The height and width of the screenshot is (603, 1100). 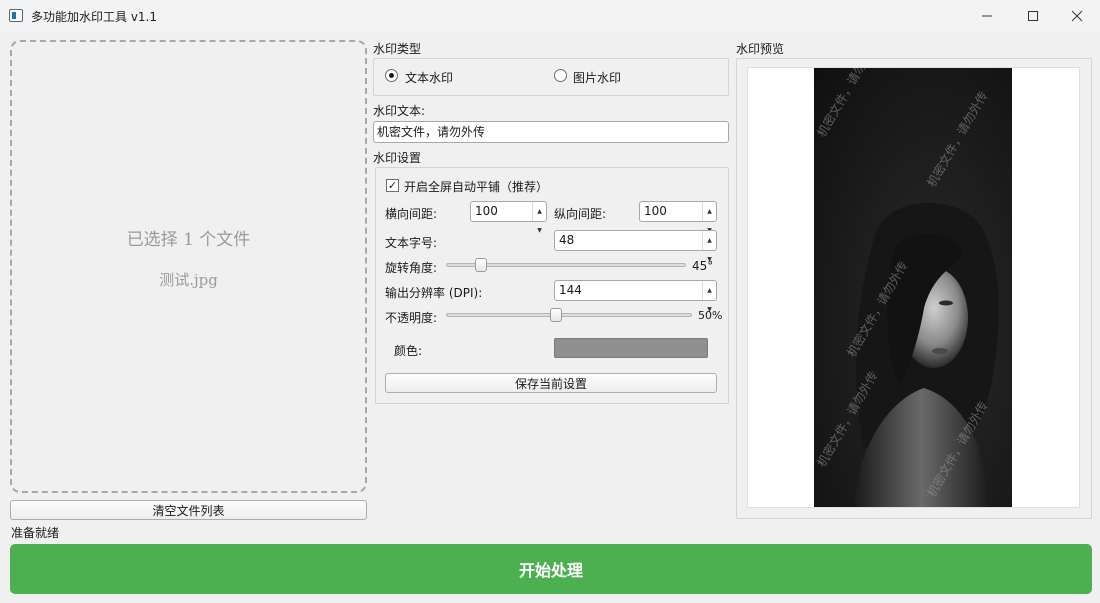 What do you see at coordinates (655, 211) in the screenshot?
I see `v-spacing-value: 100` at bounding box center [655, 211].